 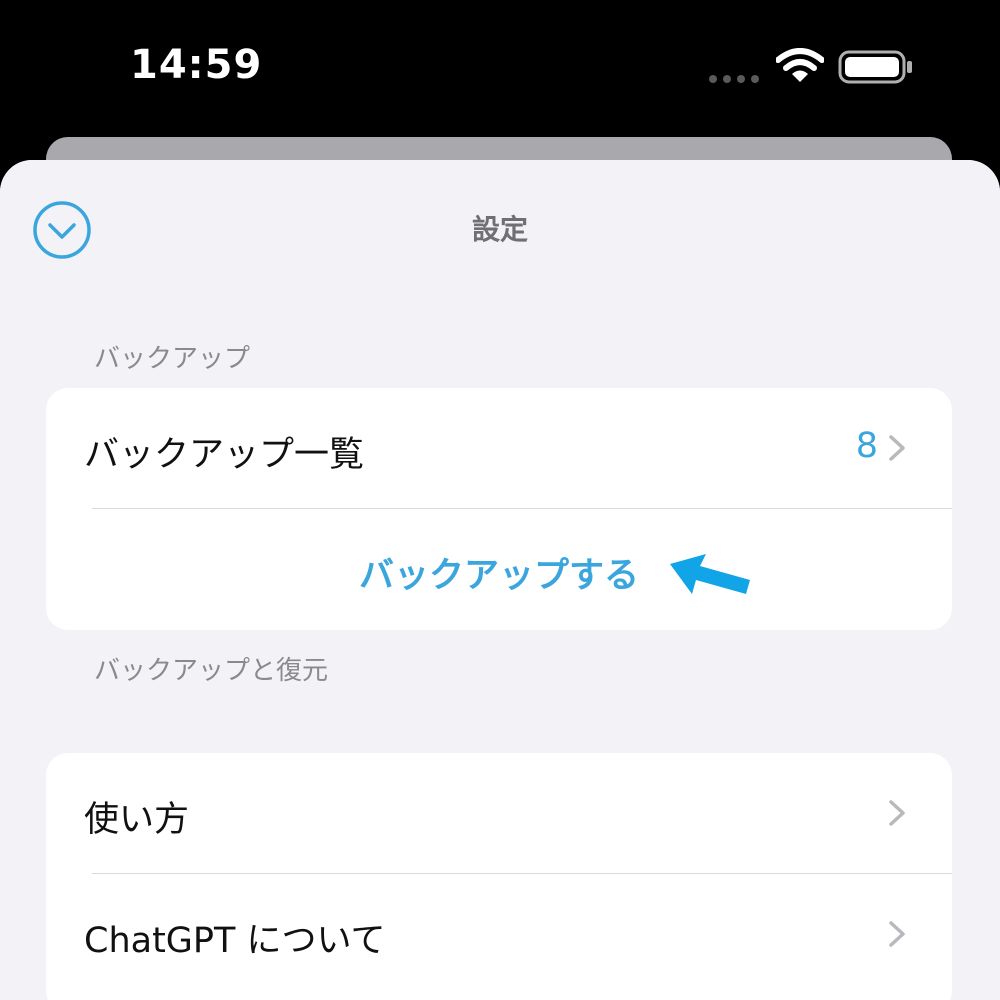 What do you see at coordinates (235, 941) in the screenshot?
I see `about-chatgpt-label: ChatGPT について` at bounding box center [235, 941].